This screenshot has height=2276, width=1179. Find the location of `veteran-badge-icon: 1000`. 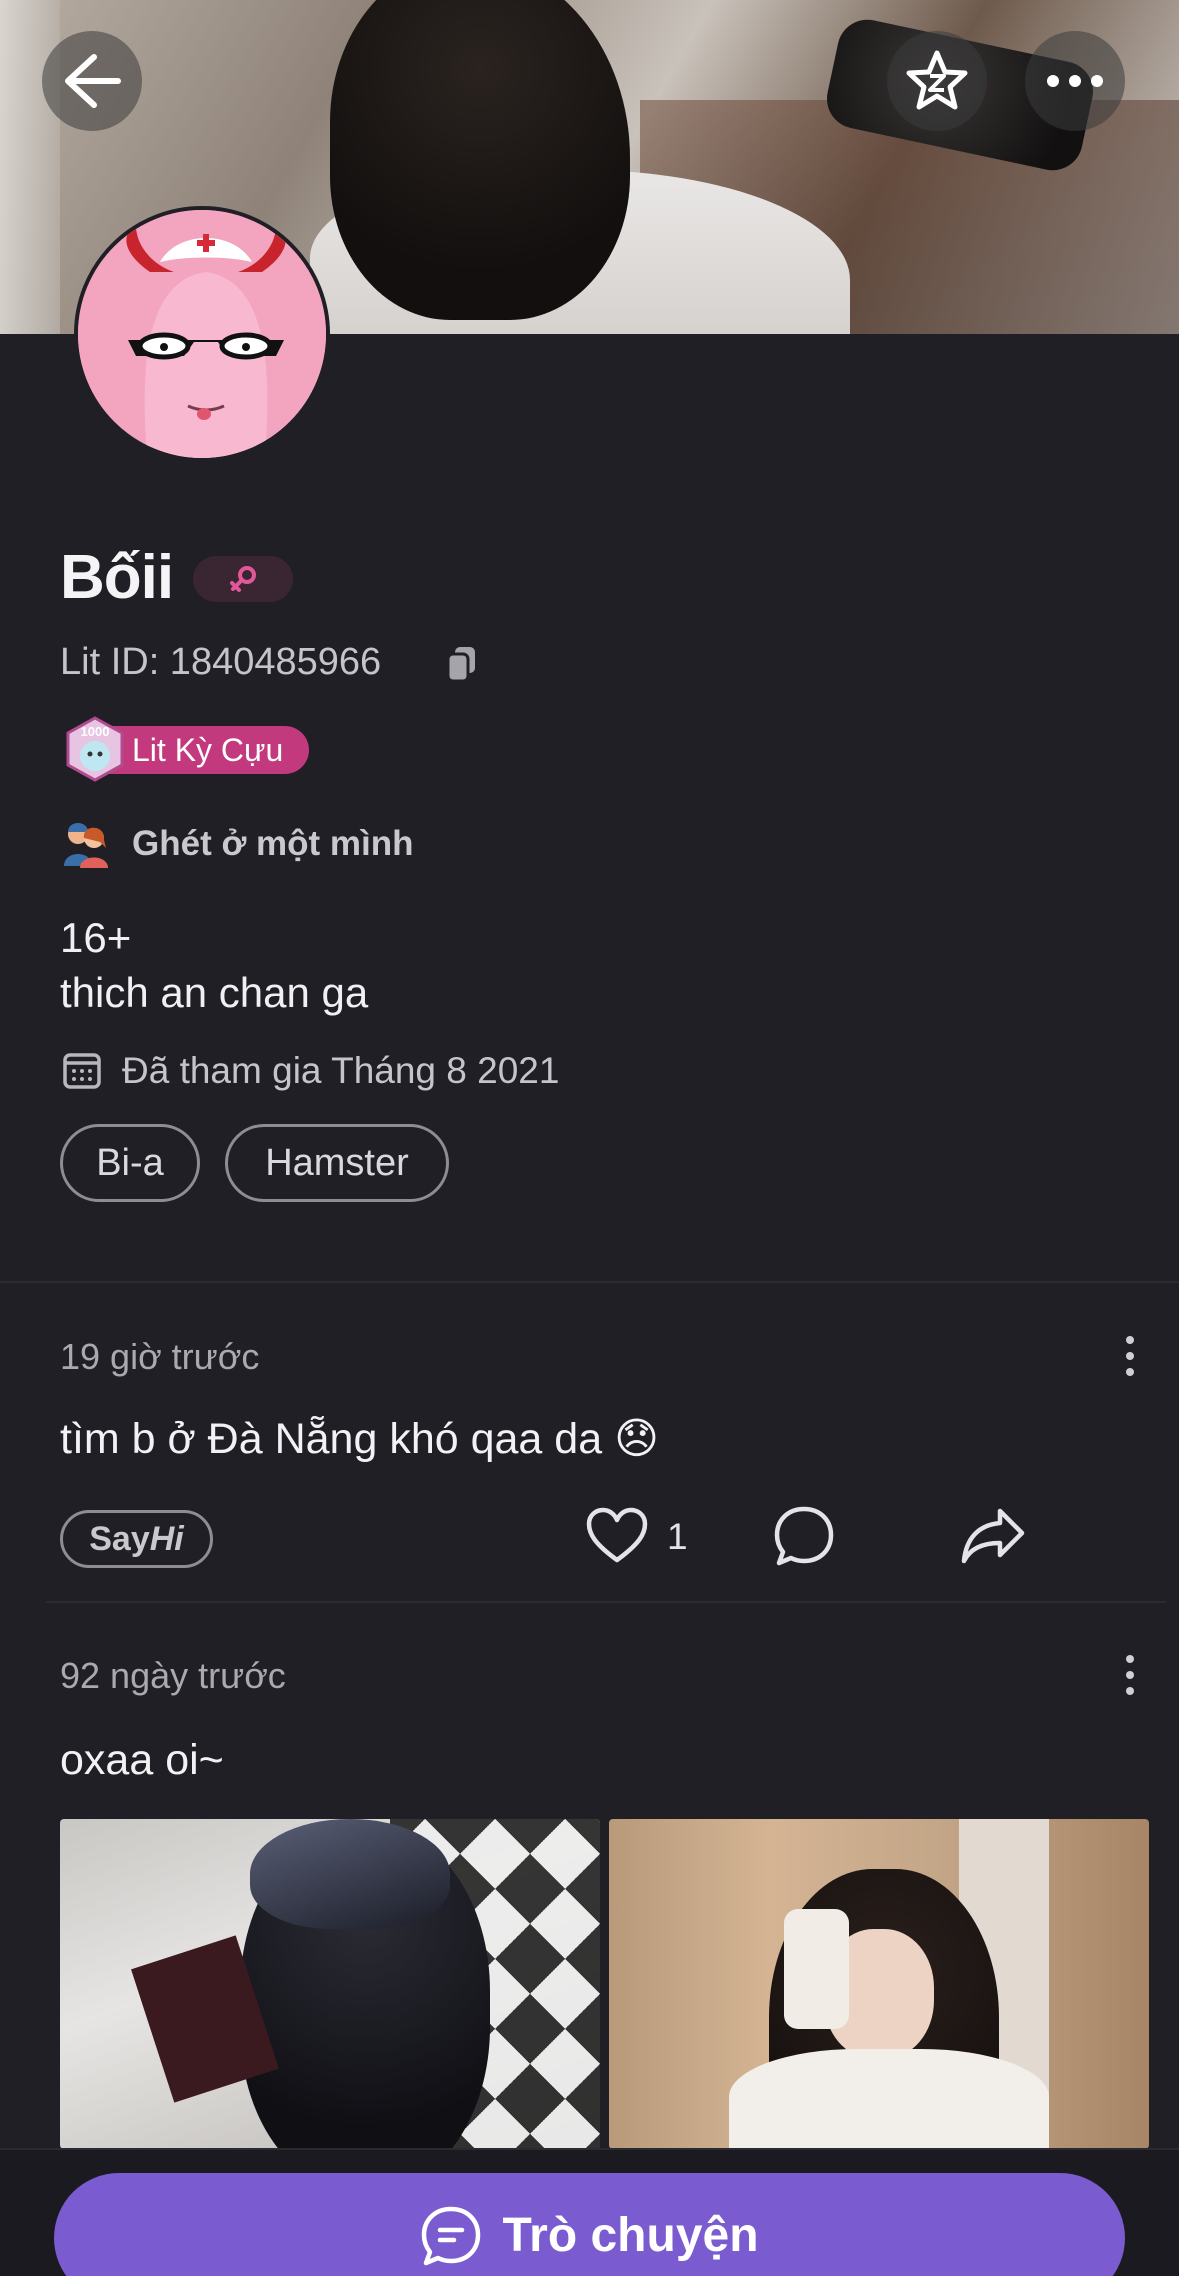

veteran-badge-icon: 1000 is located at coordinates (95, 749).